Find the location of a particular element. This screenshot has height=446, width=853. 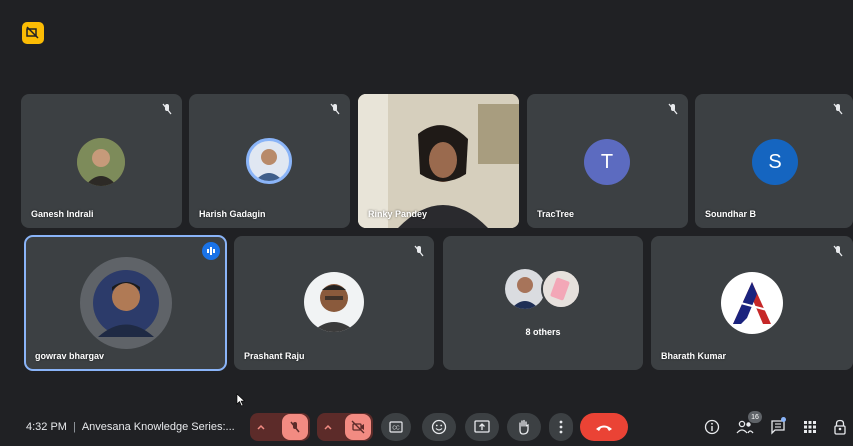

participant-tile-tractree: T TracTree is located at coordinates (607, 161).